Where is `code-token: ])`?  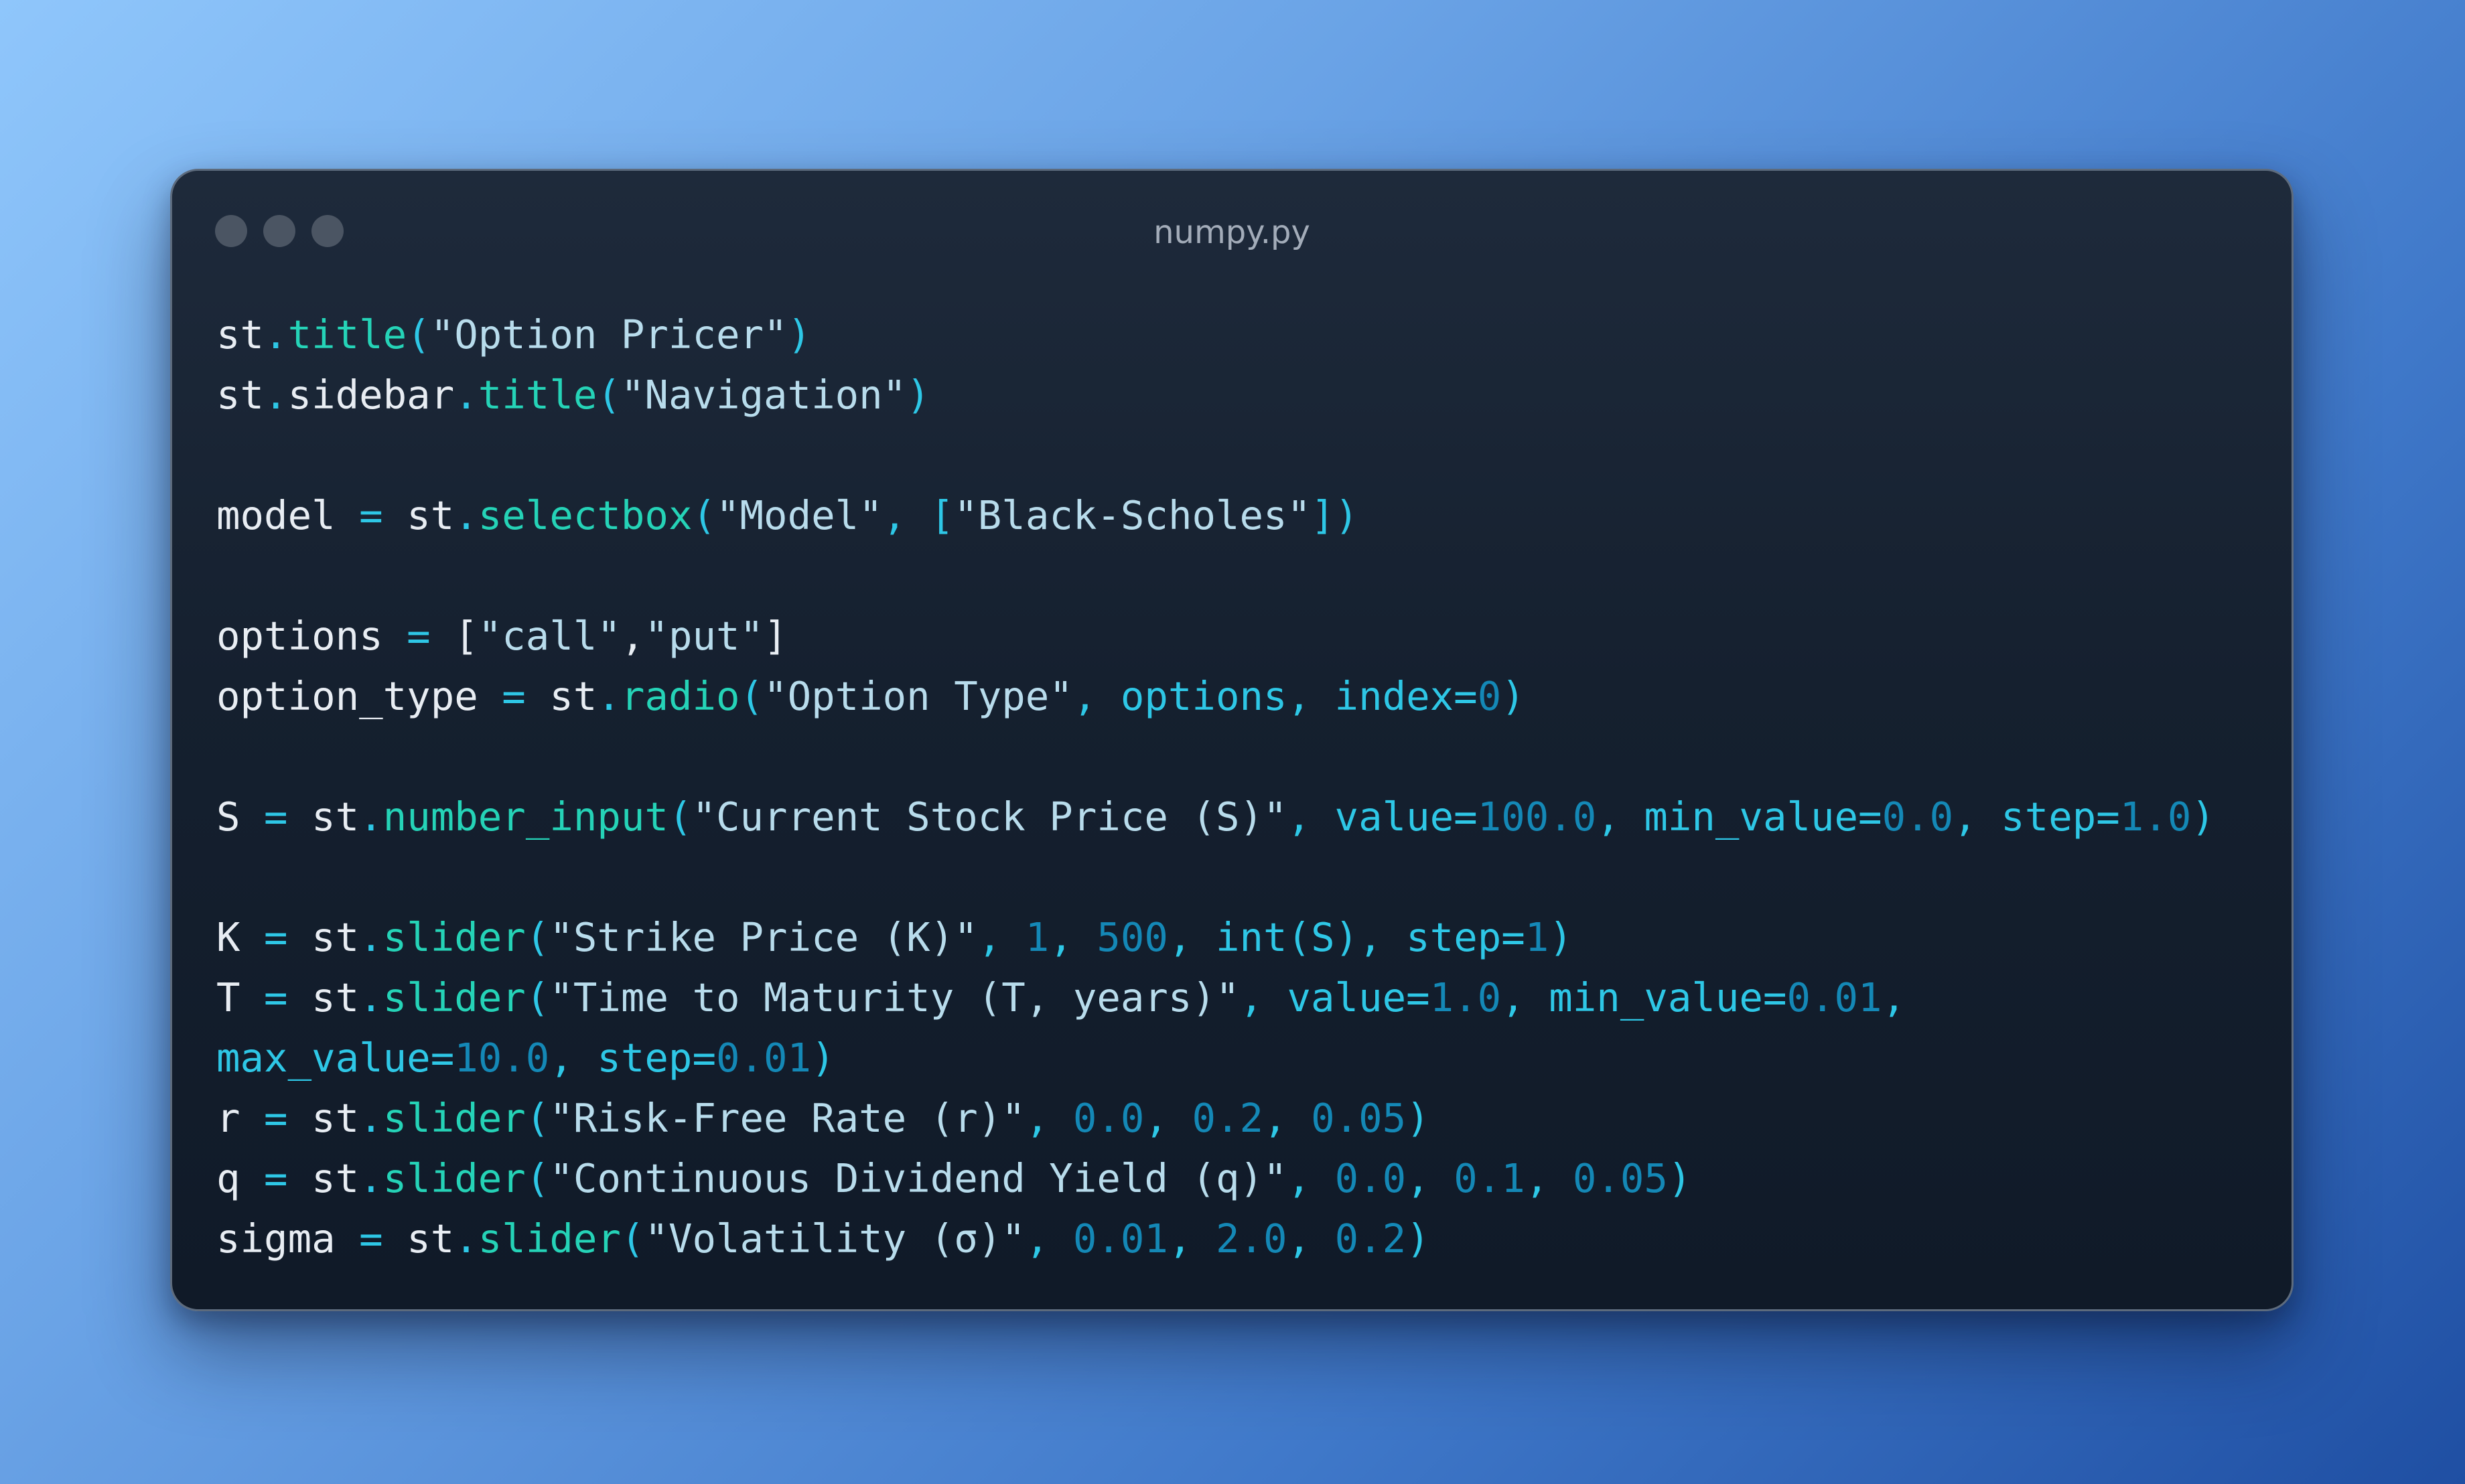
code-token: ]) is located at coordinates (1335, 515).